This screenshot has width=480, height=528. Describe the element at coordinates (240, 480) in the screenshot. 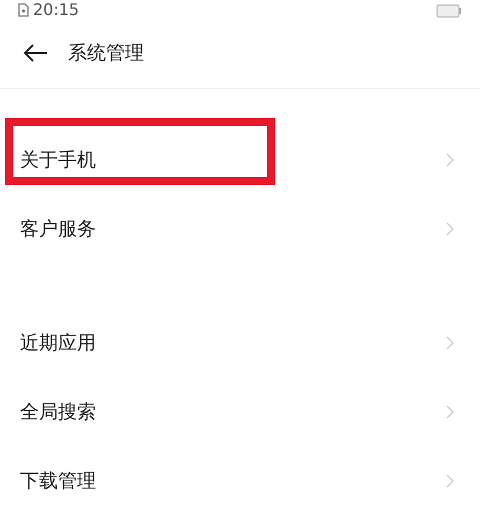

I see `settings-row: 下载管理` at that location.